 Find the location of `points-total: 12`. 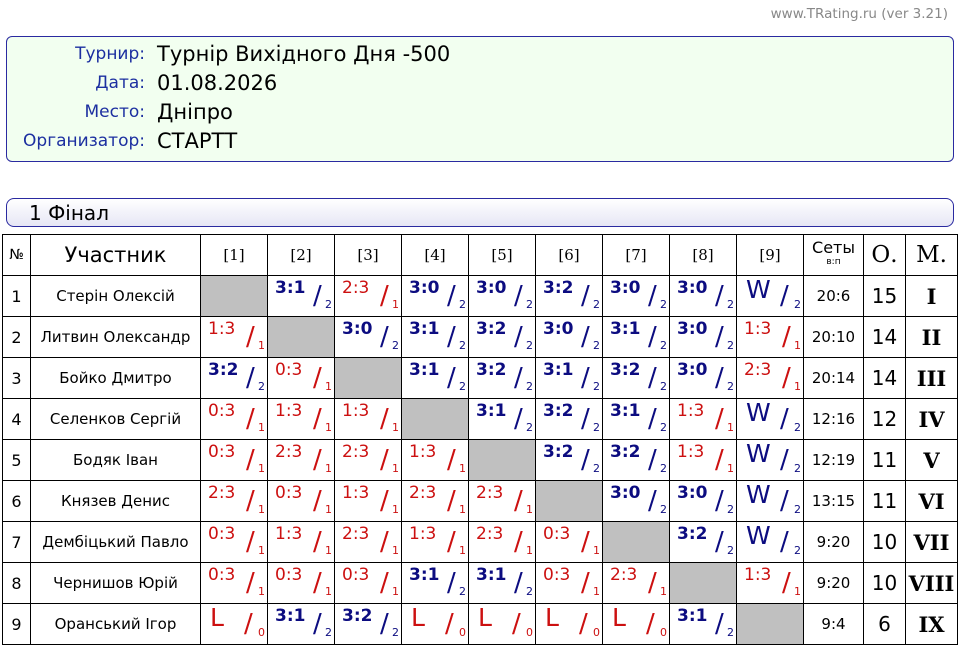

points-total: 12 is located at coordinates (884, 419).